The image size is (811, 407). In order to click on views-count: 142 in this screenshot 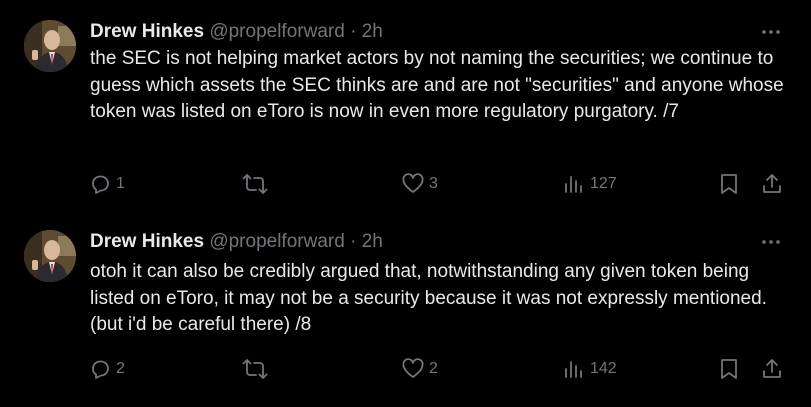, I will do `click(603, 368)`.